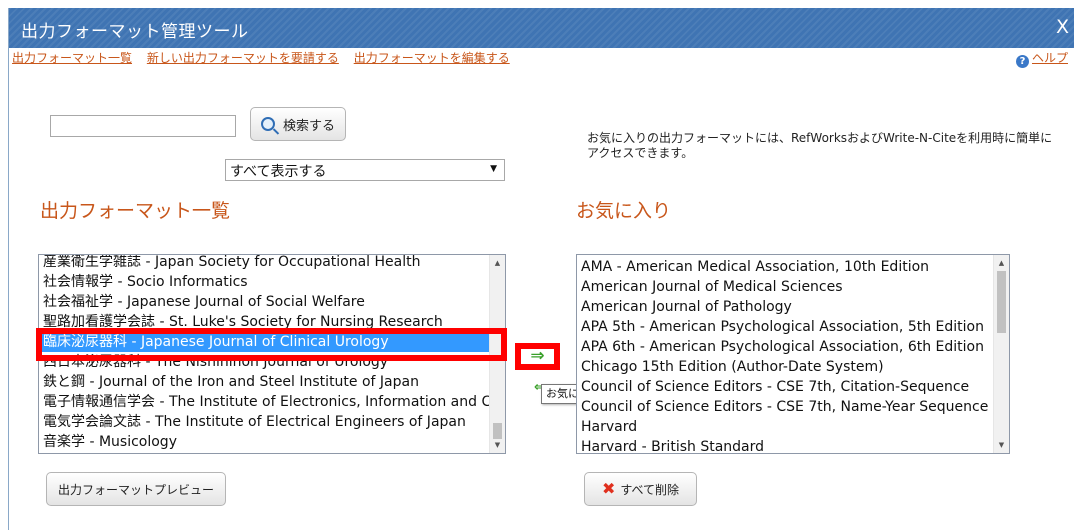 This screenshot has height=530, width=1074. What do you see at coordinates (1001, 302) in the screenshot?
I see `scroll-thumb` at bounding box center [1001, 302].